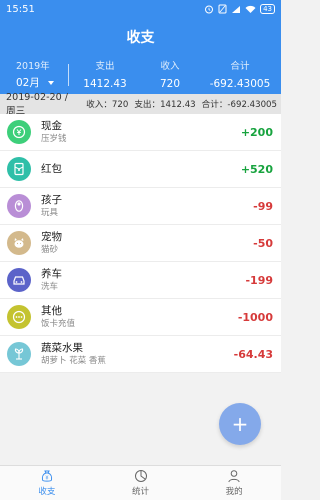 This screenshot has width=320, height=500. I want to click on car-icon, so click(19, 280).